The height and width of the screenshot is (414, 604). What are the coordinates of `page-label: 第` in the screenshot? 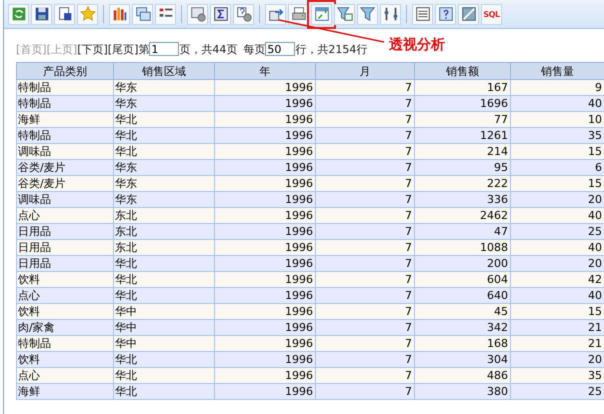 It's located at (144, 49).